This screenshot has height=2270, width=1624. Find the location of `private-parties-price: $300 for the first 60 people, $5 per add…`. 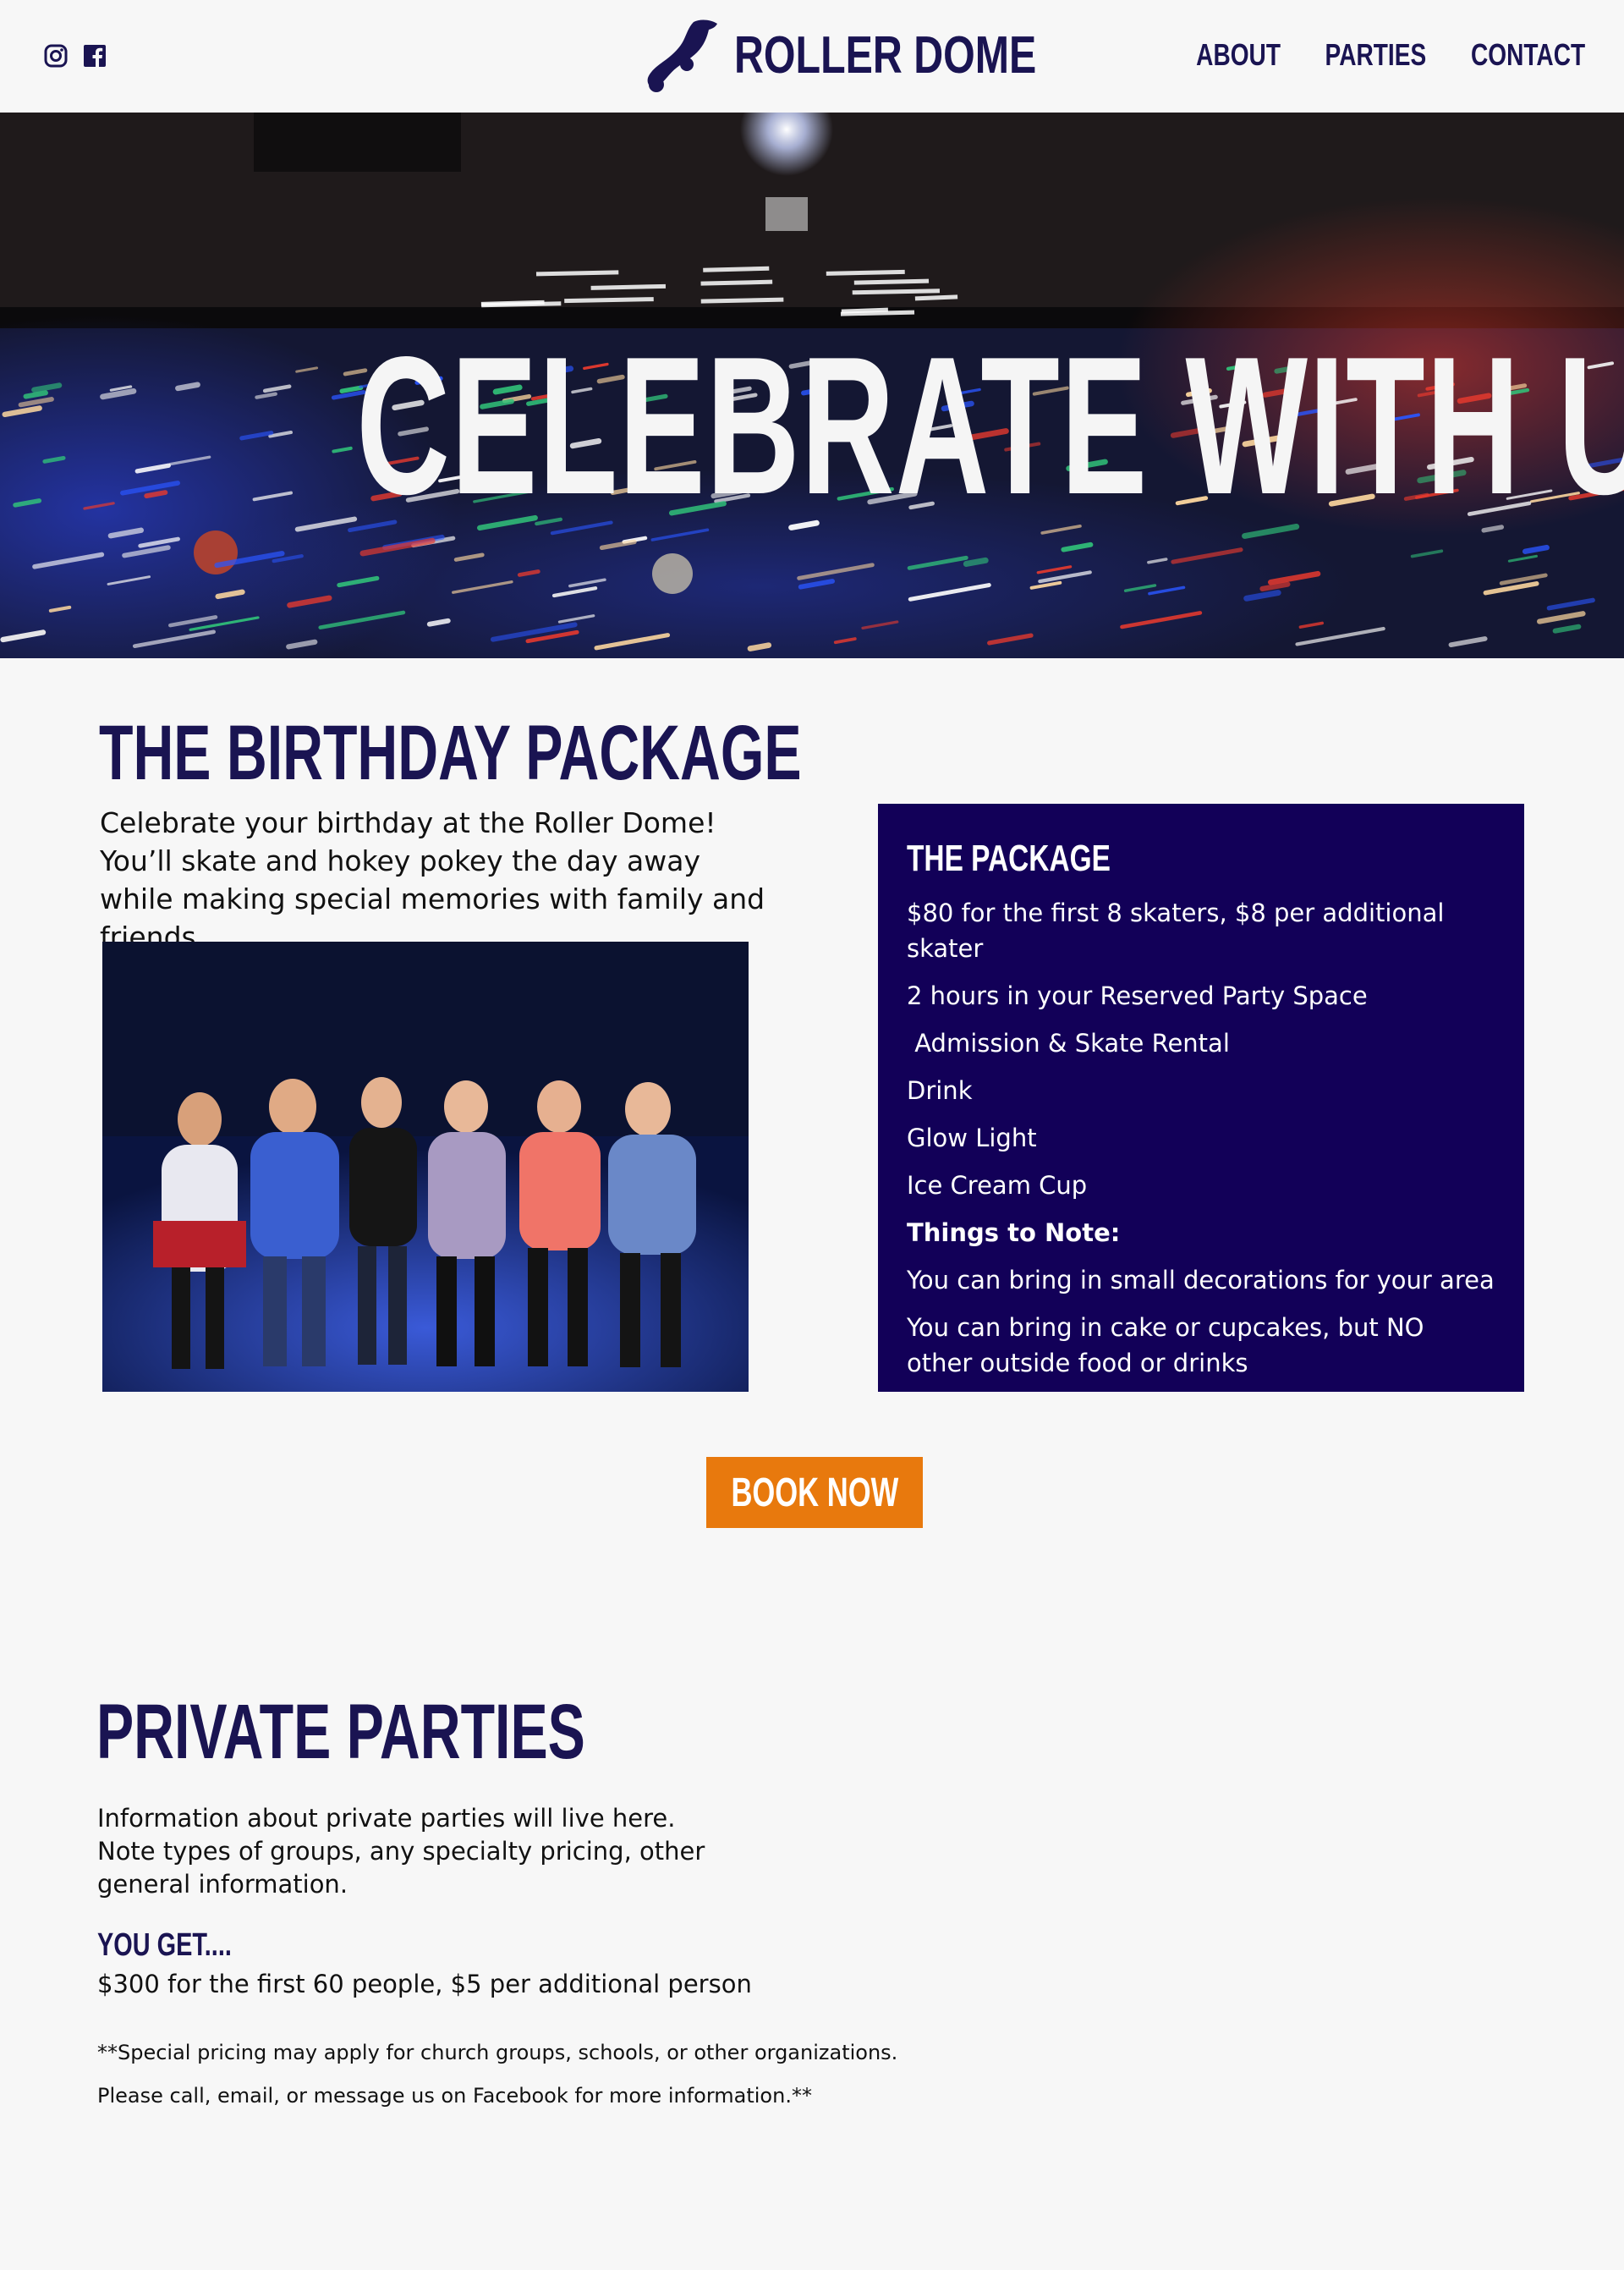

private-parties-price: $300 for the first 60 people, $5 per add… is located at coordinates (425, 1984).